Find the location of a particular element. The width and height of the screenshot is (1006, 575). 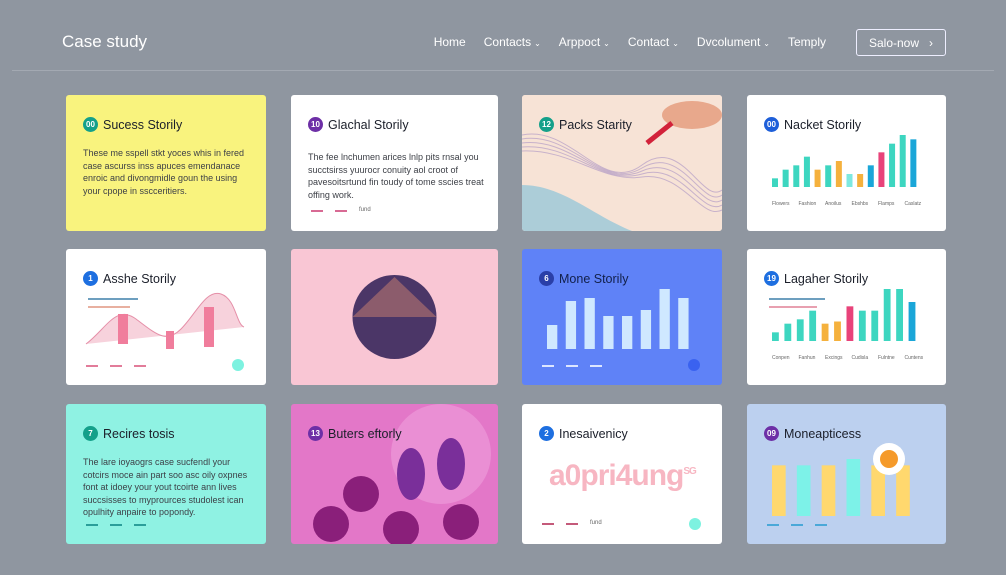

case-card-10: 2 Inesaivenicy a0pri4ungSG fund is located at coordinates (622, 474).